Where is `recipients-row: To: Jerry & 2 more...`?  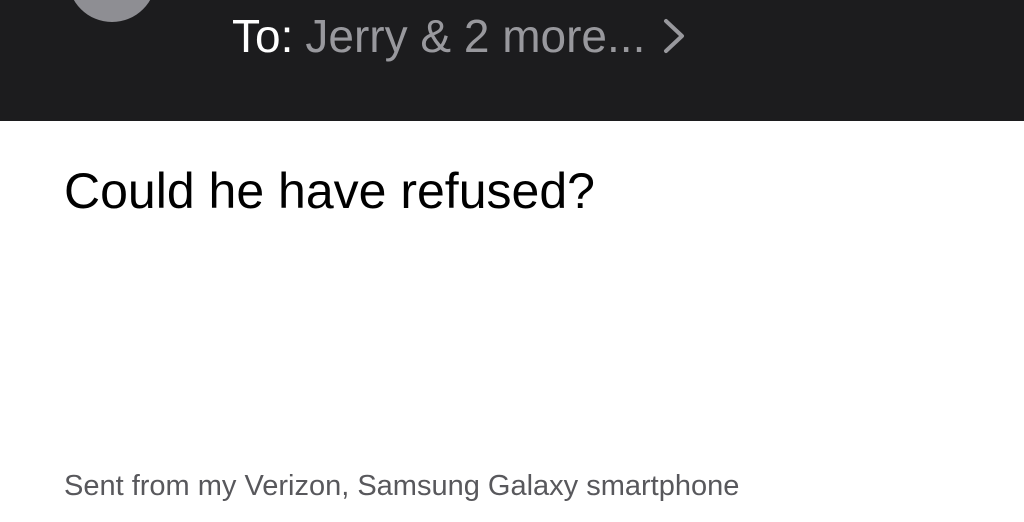 recipients-row: To: Jerry & 2 more... is located at coordinates (459, 36).